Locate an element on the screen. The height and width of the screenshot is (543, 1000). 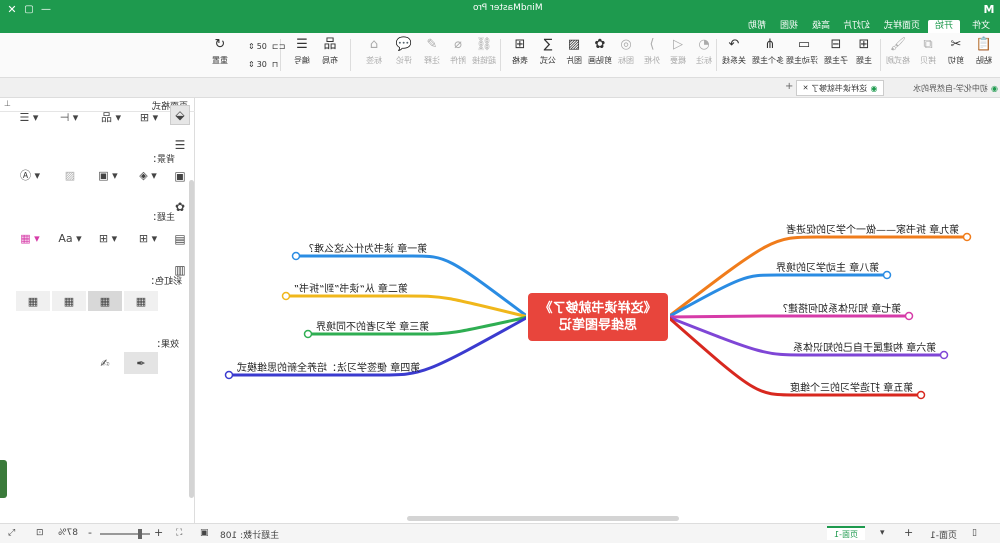
branch-left-1-collapse-toggle is located at coordinates (296, 256).